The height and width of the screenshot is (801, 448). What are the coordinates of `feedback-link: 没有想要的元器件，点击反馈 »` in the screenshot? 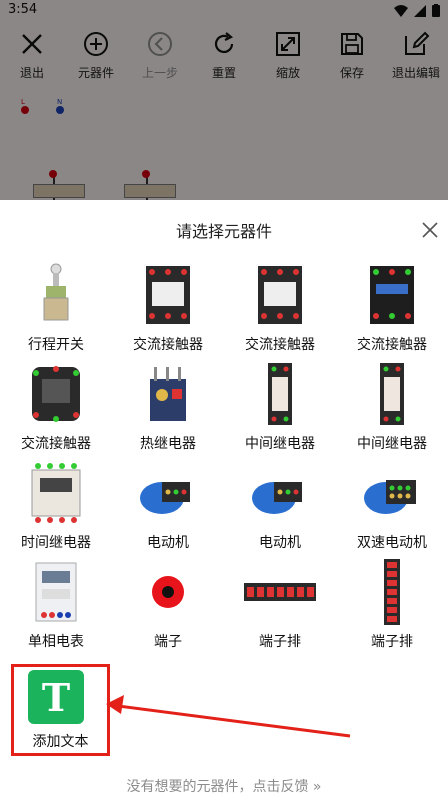 It's located at (224, 786).